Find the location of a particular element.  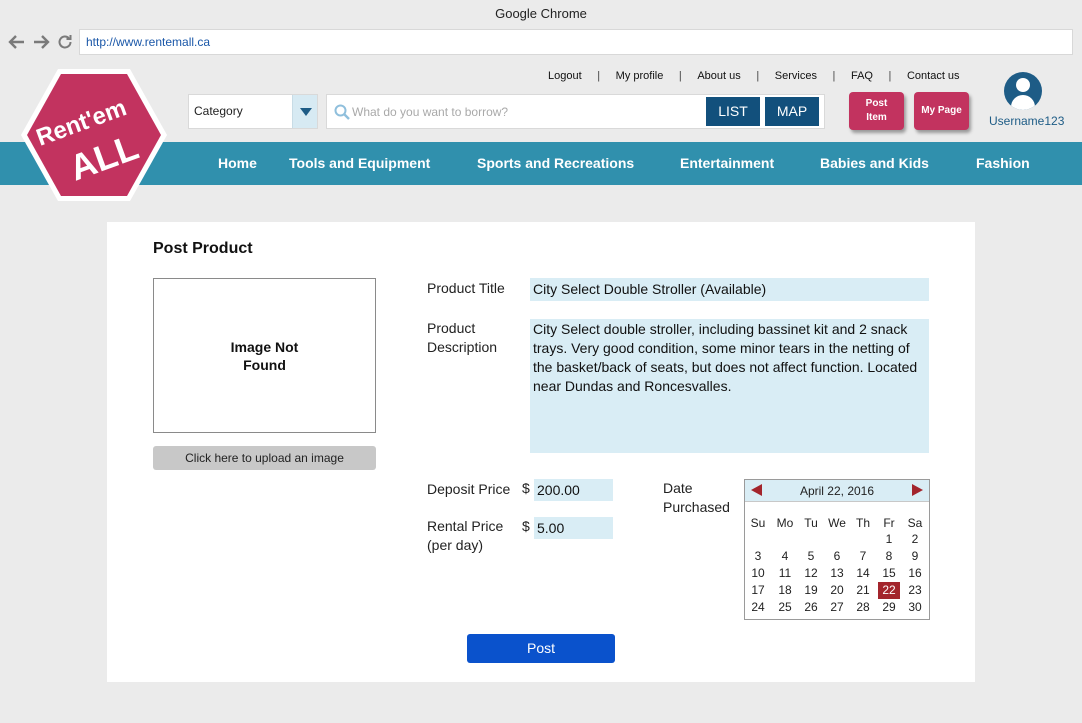

calendar-day: 28 is located at coordinates (863, 607).